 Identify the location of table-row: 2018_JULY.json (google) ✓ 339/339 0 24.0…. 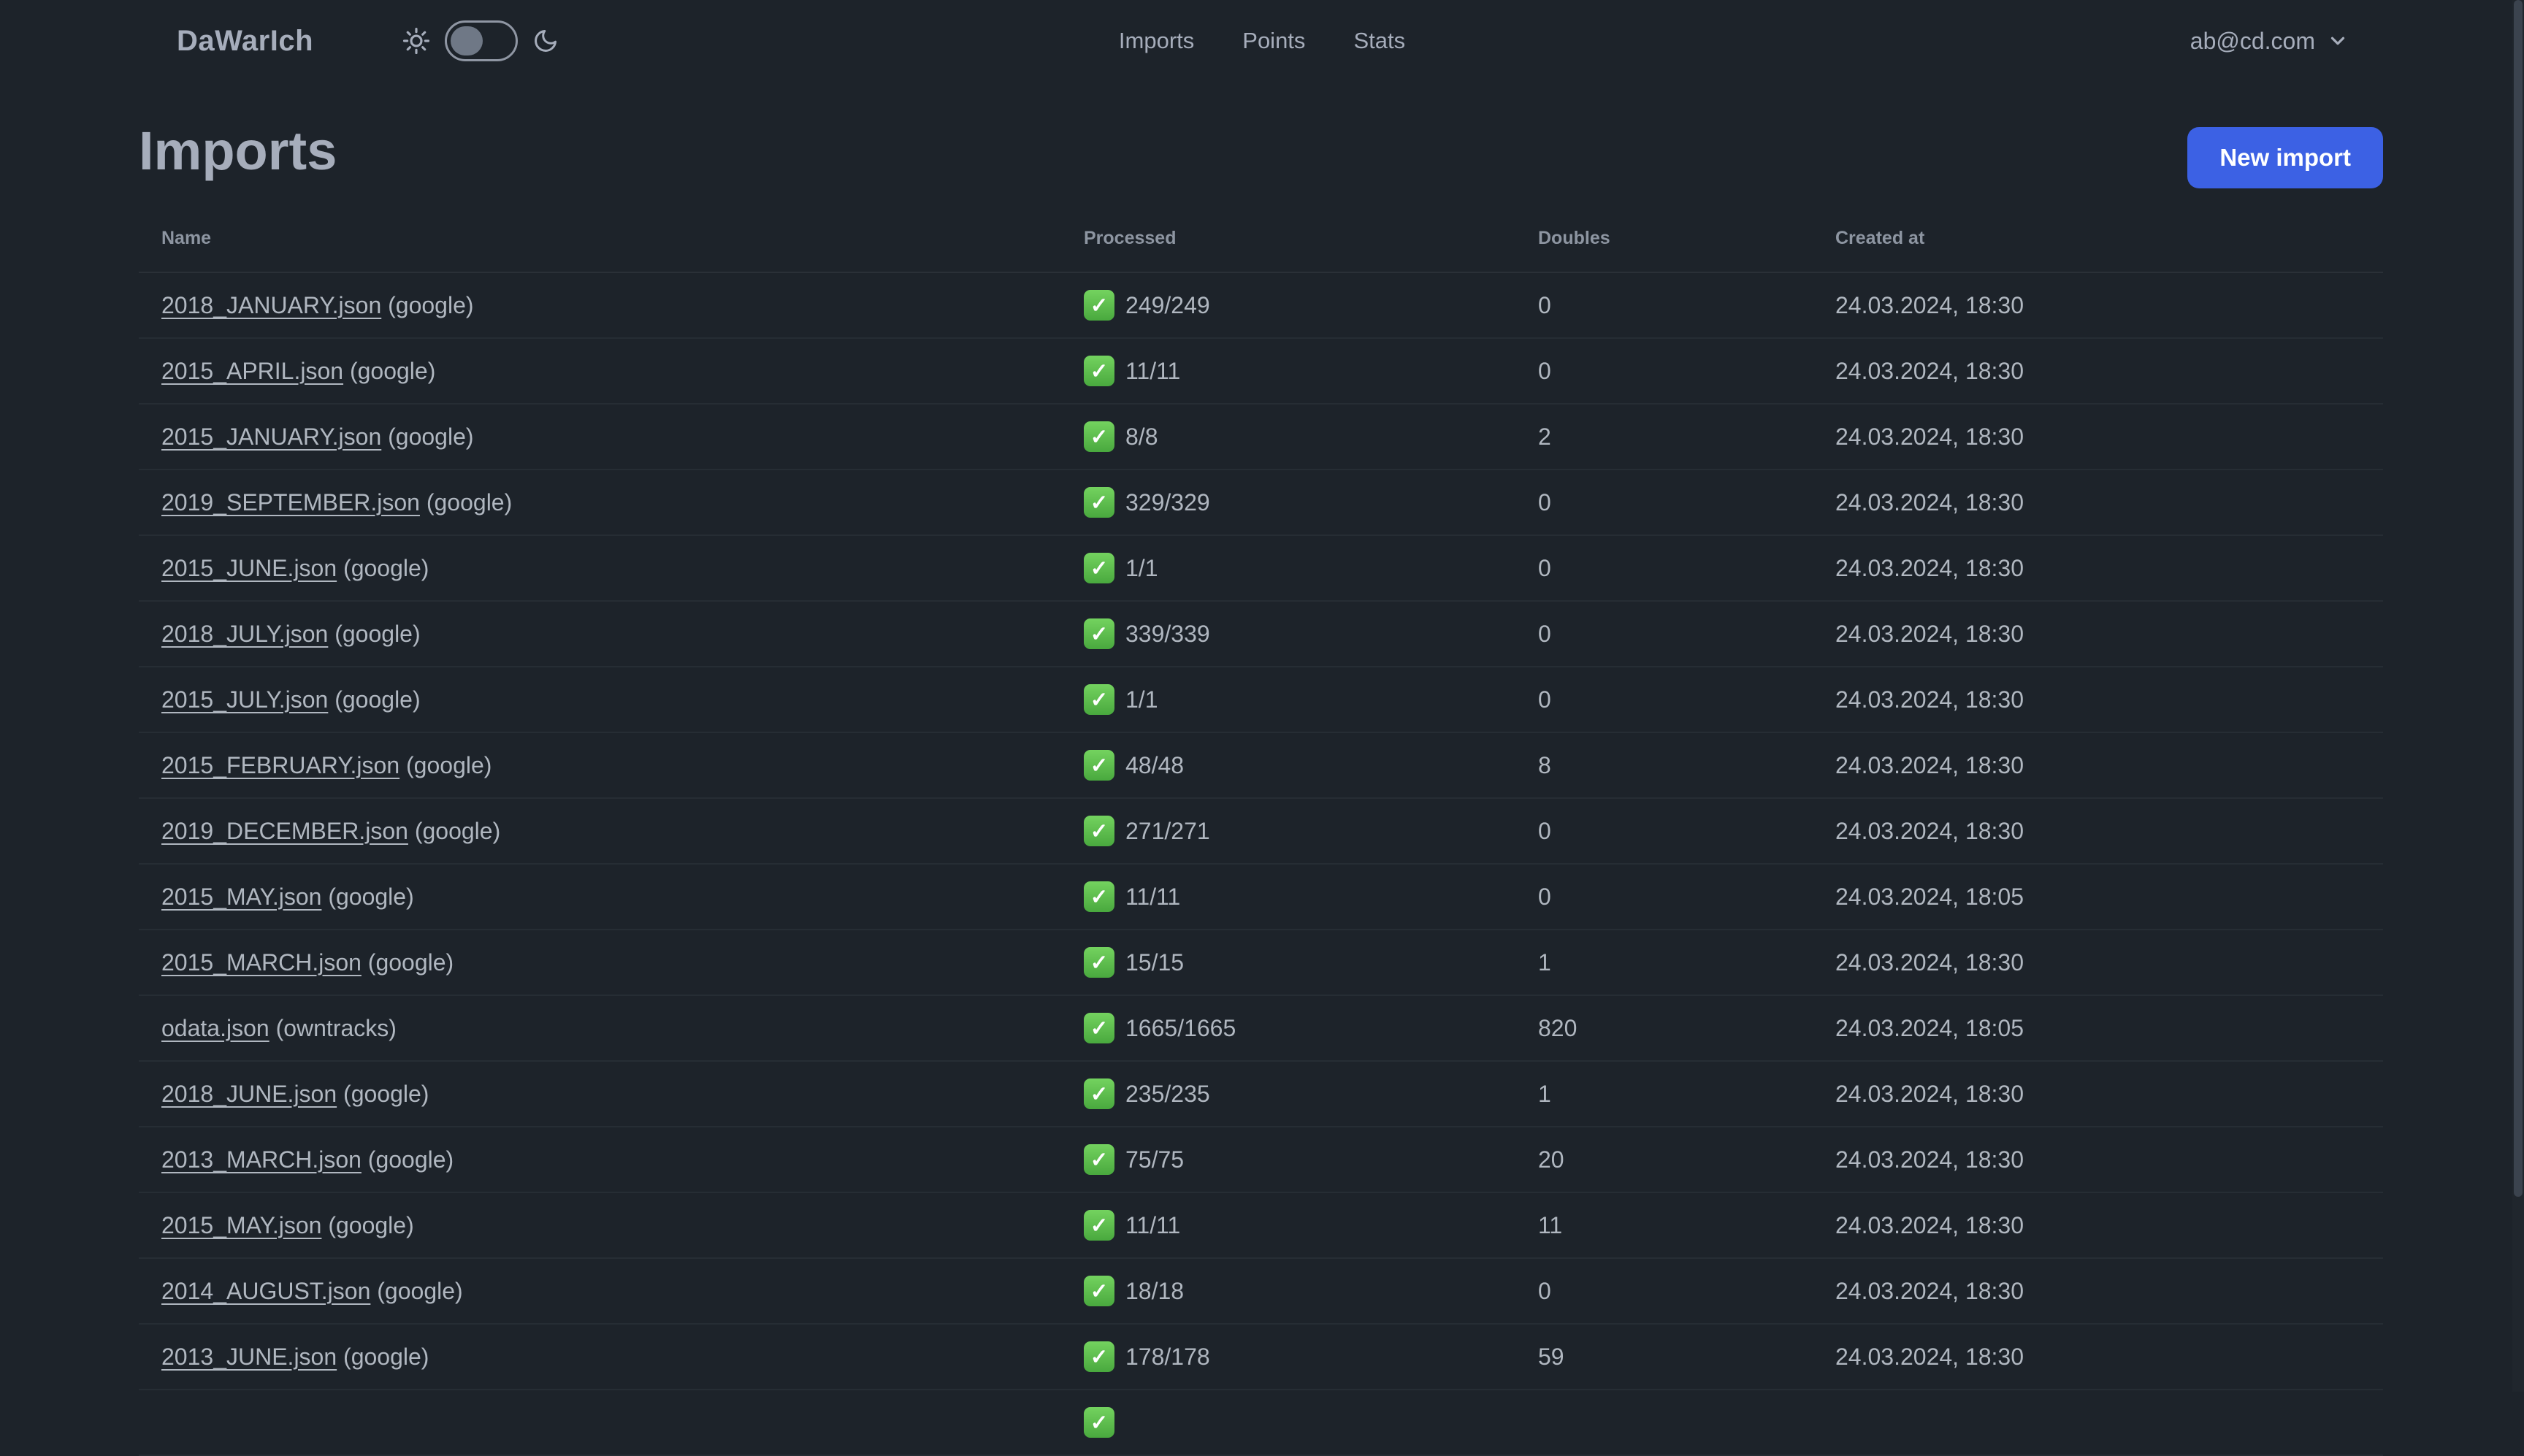
(1261, 634).